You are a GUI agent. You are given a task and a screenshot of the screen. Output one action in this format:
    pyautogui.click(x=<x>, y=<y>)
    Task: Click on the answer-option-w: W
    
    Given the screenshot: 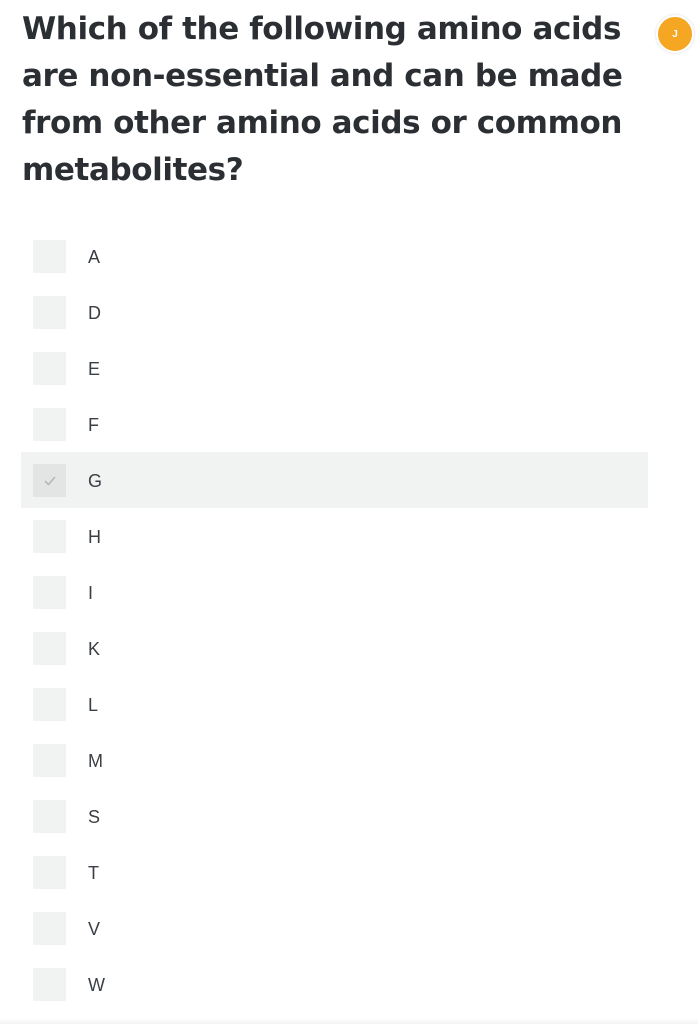 What is the action you would take?
    pyautogui.click(x=334, y=984)
    